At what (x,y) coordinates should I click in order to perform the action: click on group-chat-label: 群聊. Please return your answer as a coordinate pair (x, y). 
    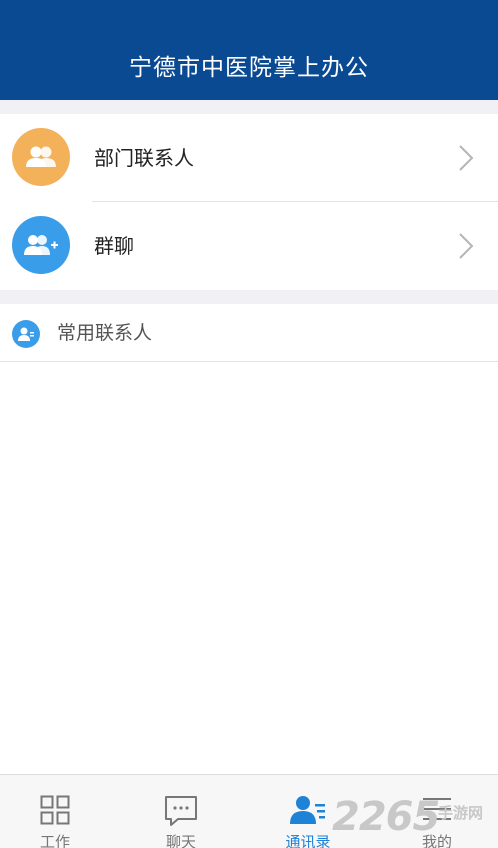
    Looking at the image, I should click on (114, 246).